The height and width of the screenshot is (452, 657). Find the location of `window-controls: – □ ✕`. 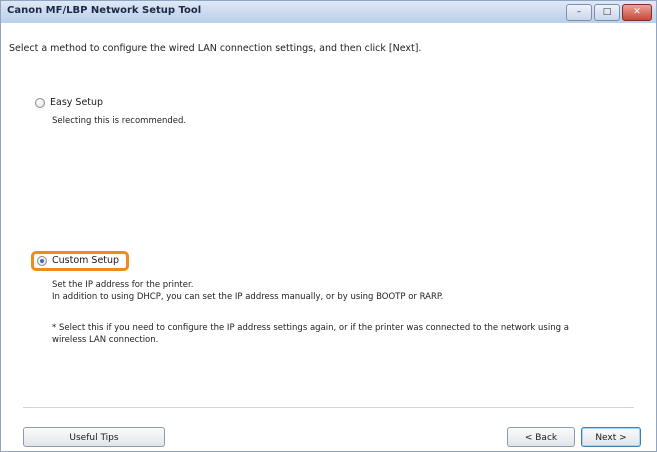

window-controls: – □ ✕ is located at coordinates (609, 12).